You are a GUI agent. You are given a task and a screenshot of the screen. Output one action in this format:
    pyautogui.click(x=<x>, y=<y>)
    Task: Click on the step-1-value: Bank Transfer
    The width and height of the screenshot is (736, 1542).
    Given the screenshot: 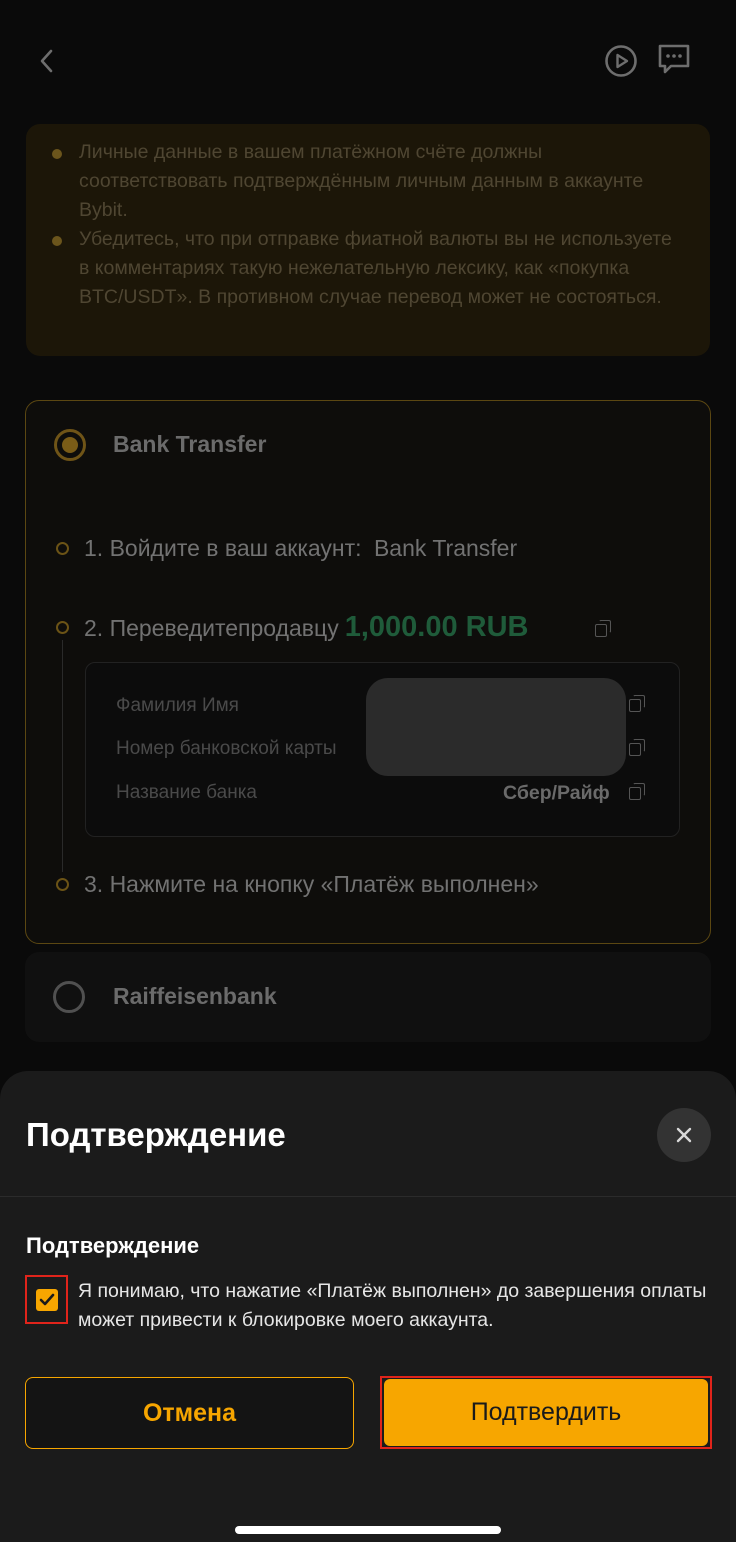 What is the action you would take?
    pyautogui.click(x=445, y=548)
    